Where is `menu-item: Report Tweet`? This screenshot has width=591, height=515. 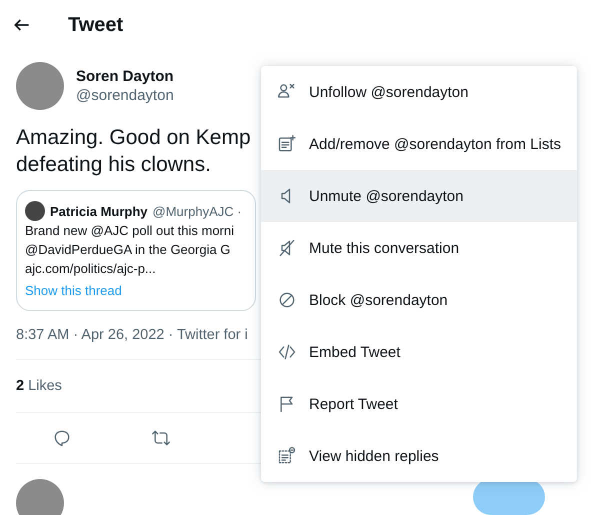 menu-item: Report Tweet is located at coordinates (419, 404).